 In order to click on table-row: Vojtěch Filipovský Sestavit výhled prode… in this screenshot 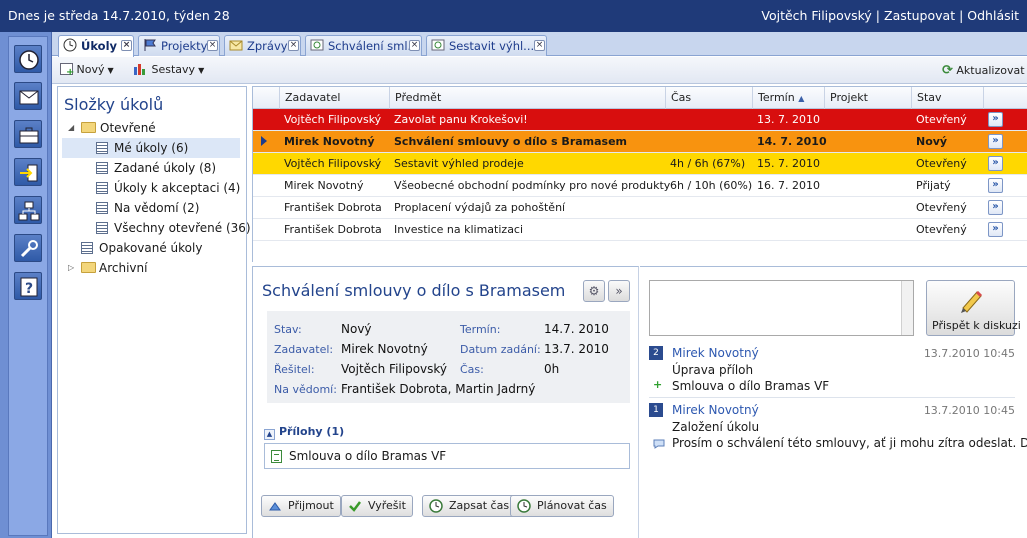, I will do `click(640, 164)`.